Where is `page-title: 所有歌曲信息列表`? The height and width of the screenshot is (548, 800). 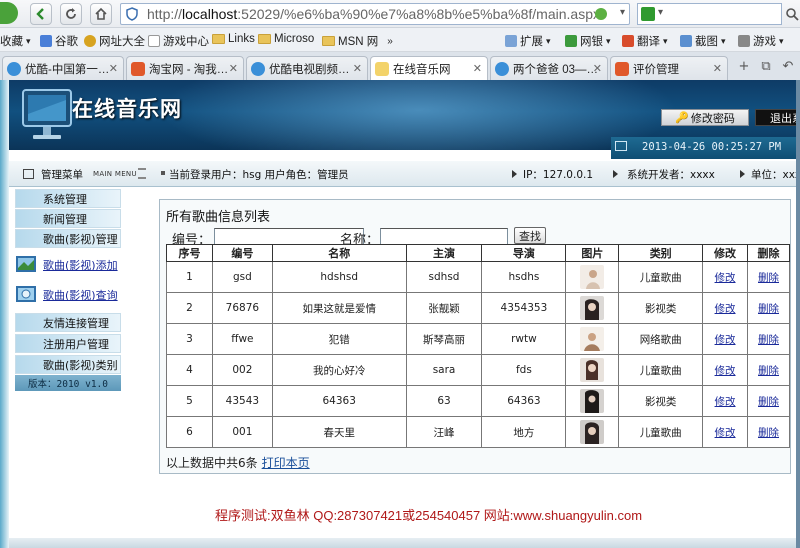
page-title: 所有歌曲信息列表 is located at coordinates (218, 217).